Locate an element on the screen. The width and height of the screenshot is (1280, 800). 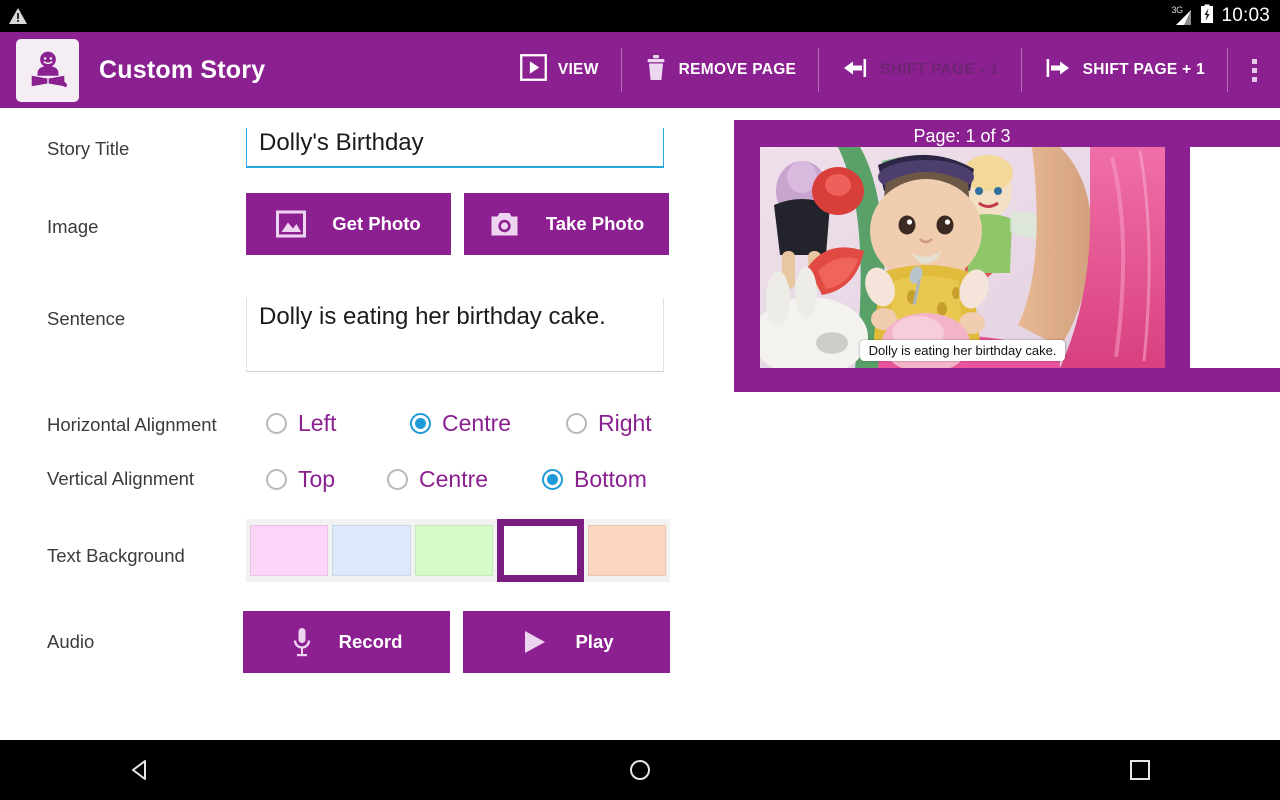
text-background-swatches is located at coordinates (458, 550).